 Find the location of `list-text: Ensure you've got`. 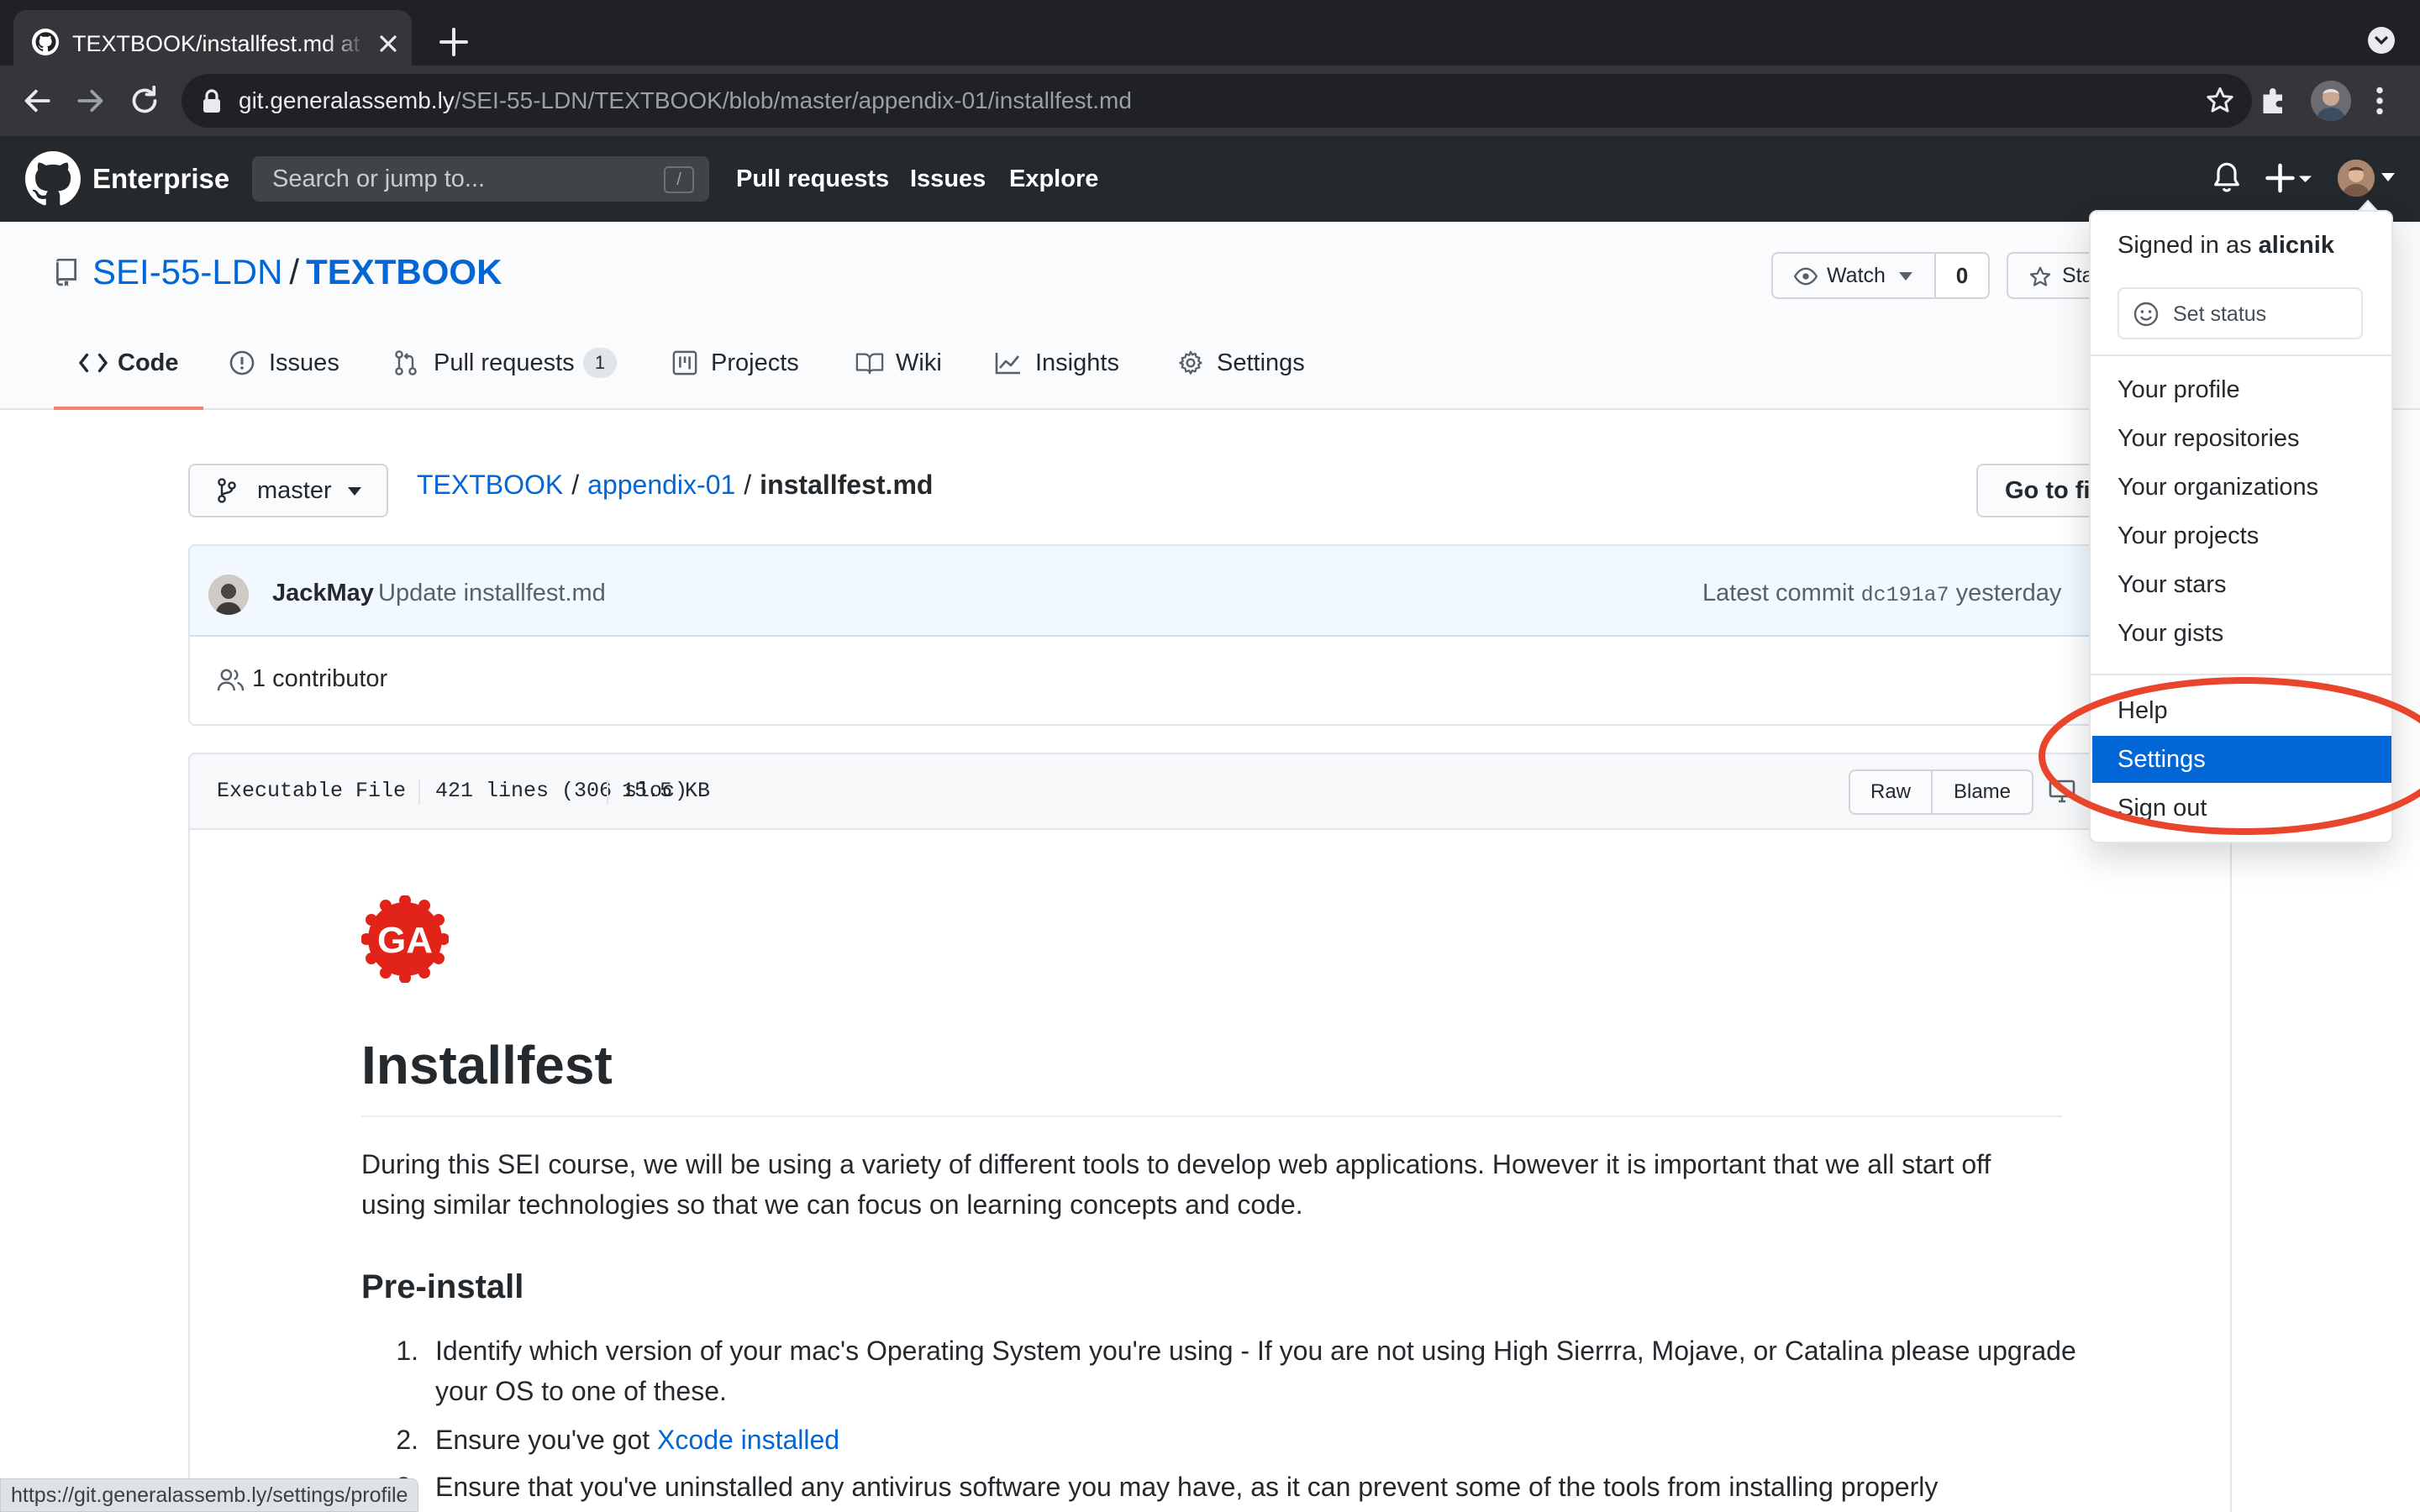

list-text: Ensure you've got is located at coordinates (546, 1440).